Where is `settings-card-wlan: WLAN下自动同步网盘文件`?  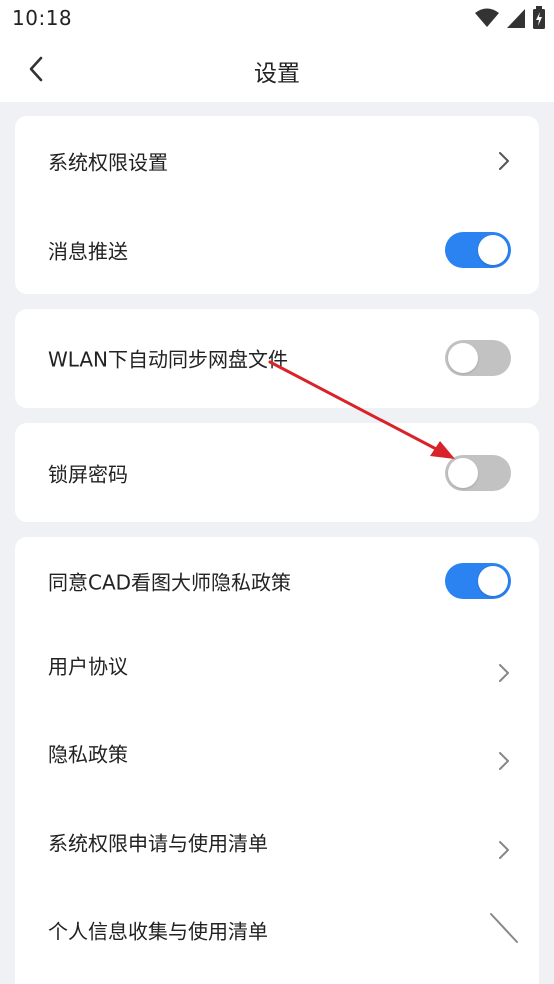
settings-card-wlan: WLAN下自动同步网盘文件 is located at coordinates (277, 358).